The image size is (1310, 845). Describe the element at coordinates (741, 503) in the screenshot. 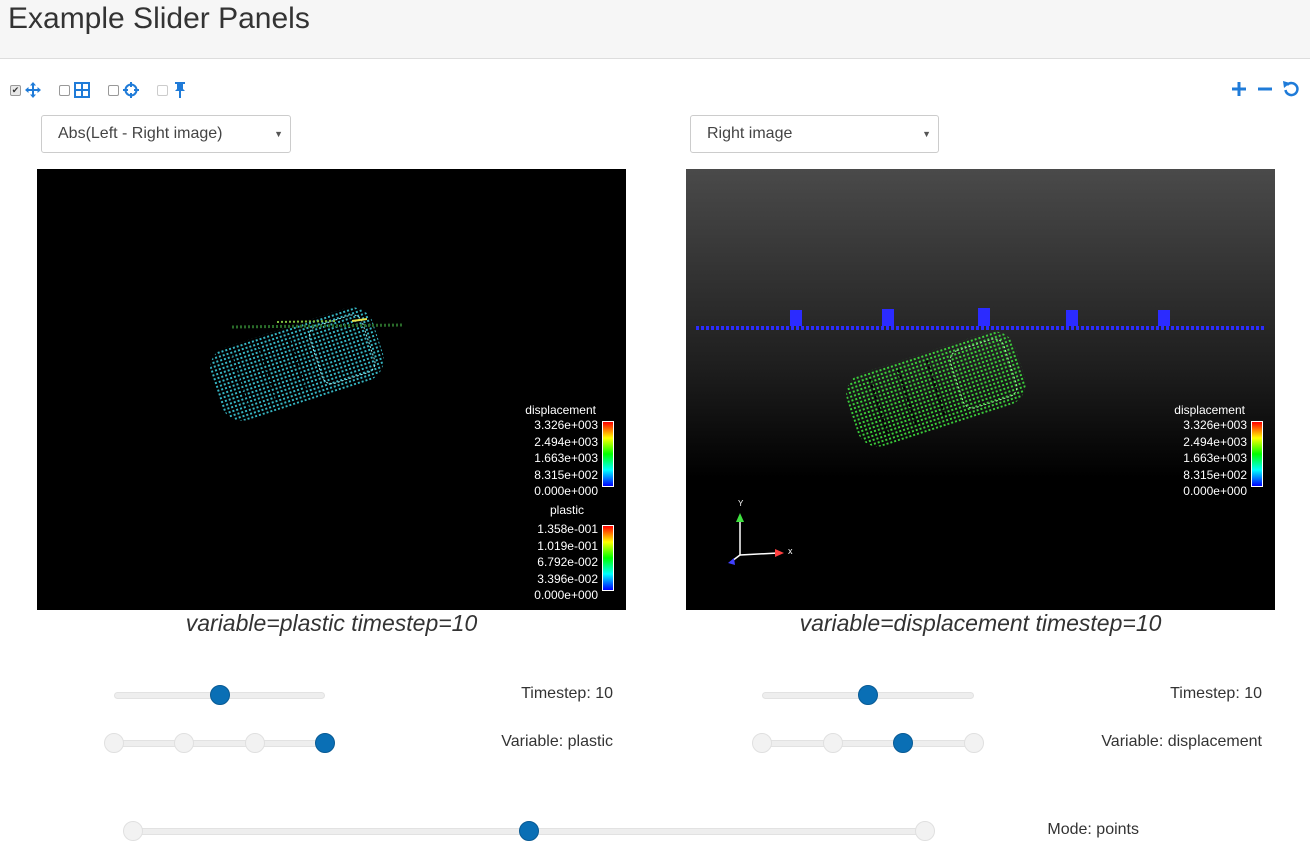

I see `y-axis-label: Y` at that location.